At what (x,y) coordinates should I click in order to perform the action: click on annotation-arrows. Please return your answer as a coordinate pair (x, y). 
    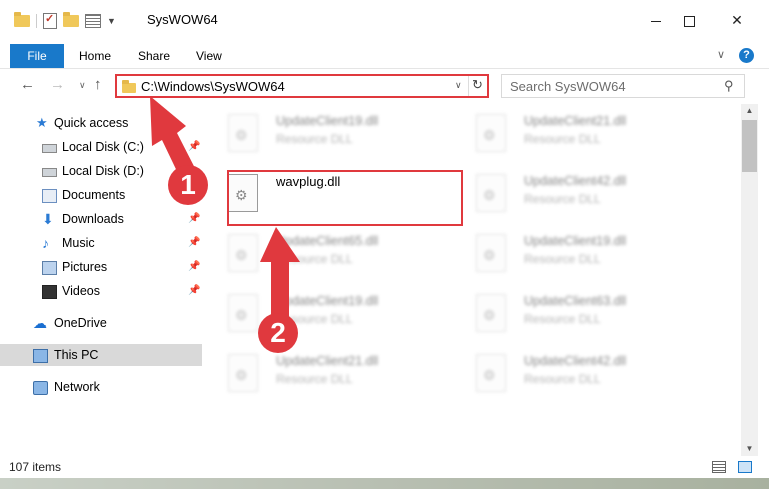
    Looking at the image, I should click on (225, 209).